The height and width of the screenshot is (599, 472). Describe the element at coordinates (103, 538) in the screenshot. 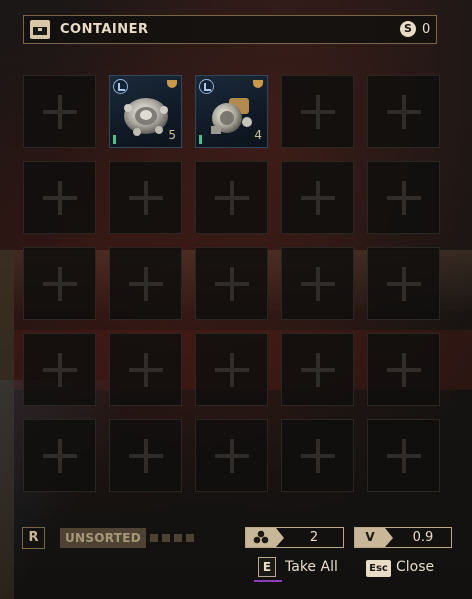

I see `sort-mode-label: UNSORTED` at that location.